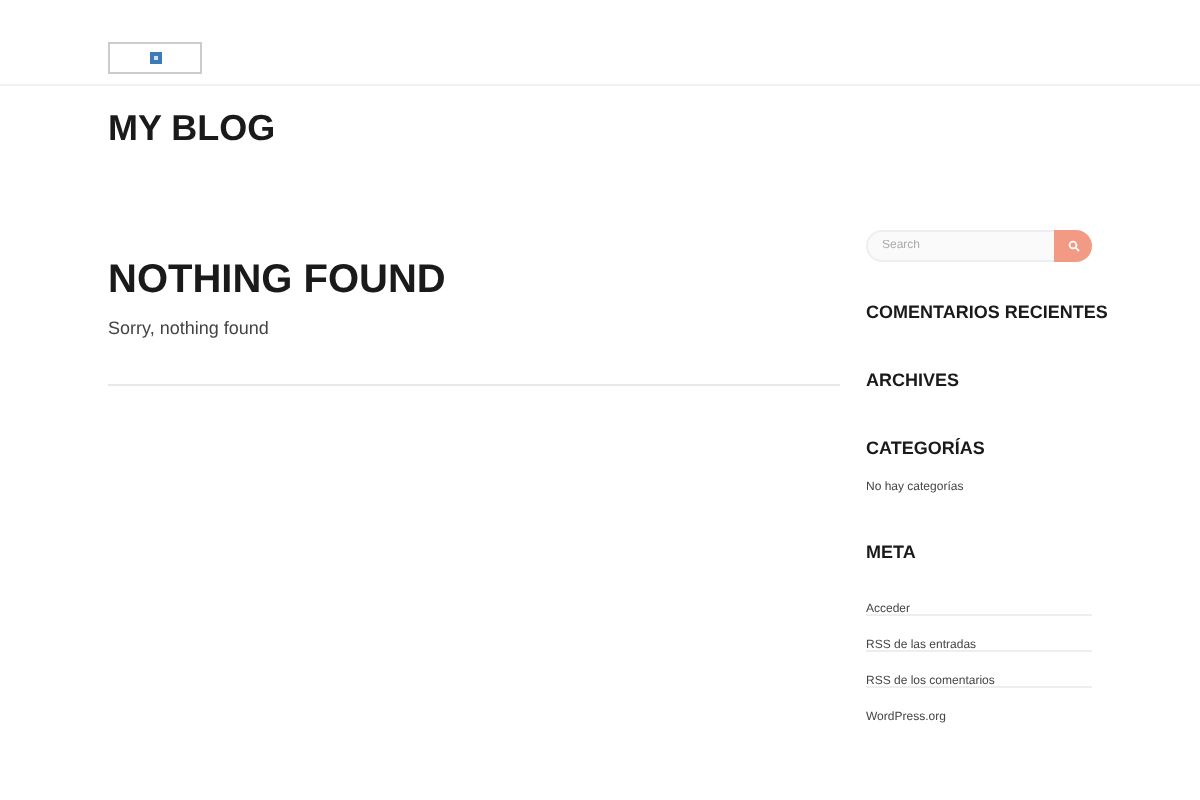 The width and height of the screenshot is (1200, 800). Describe the element at coordinates (188, 328) in the screenshot. I see `message-text: Sorry, nothing found` at that location.